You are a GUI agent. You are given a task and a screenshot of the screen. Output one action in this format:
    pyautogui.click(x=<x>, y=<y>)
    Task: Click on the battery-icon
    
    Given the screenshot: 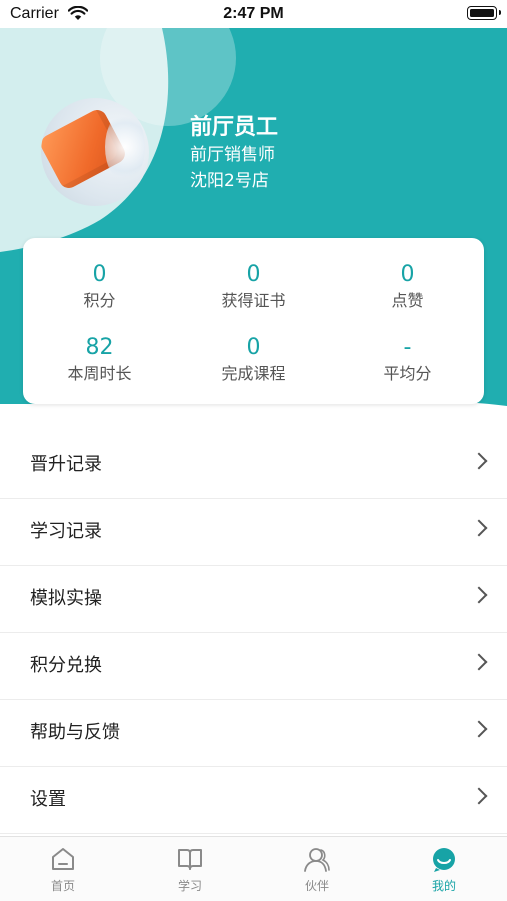 What is the action you would take?
    pyautogui.click(x=484, y=13)
    